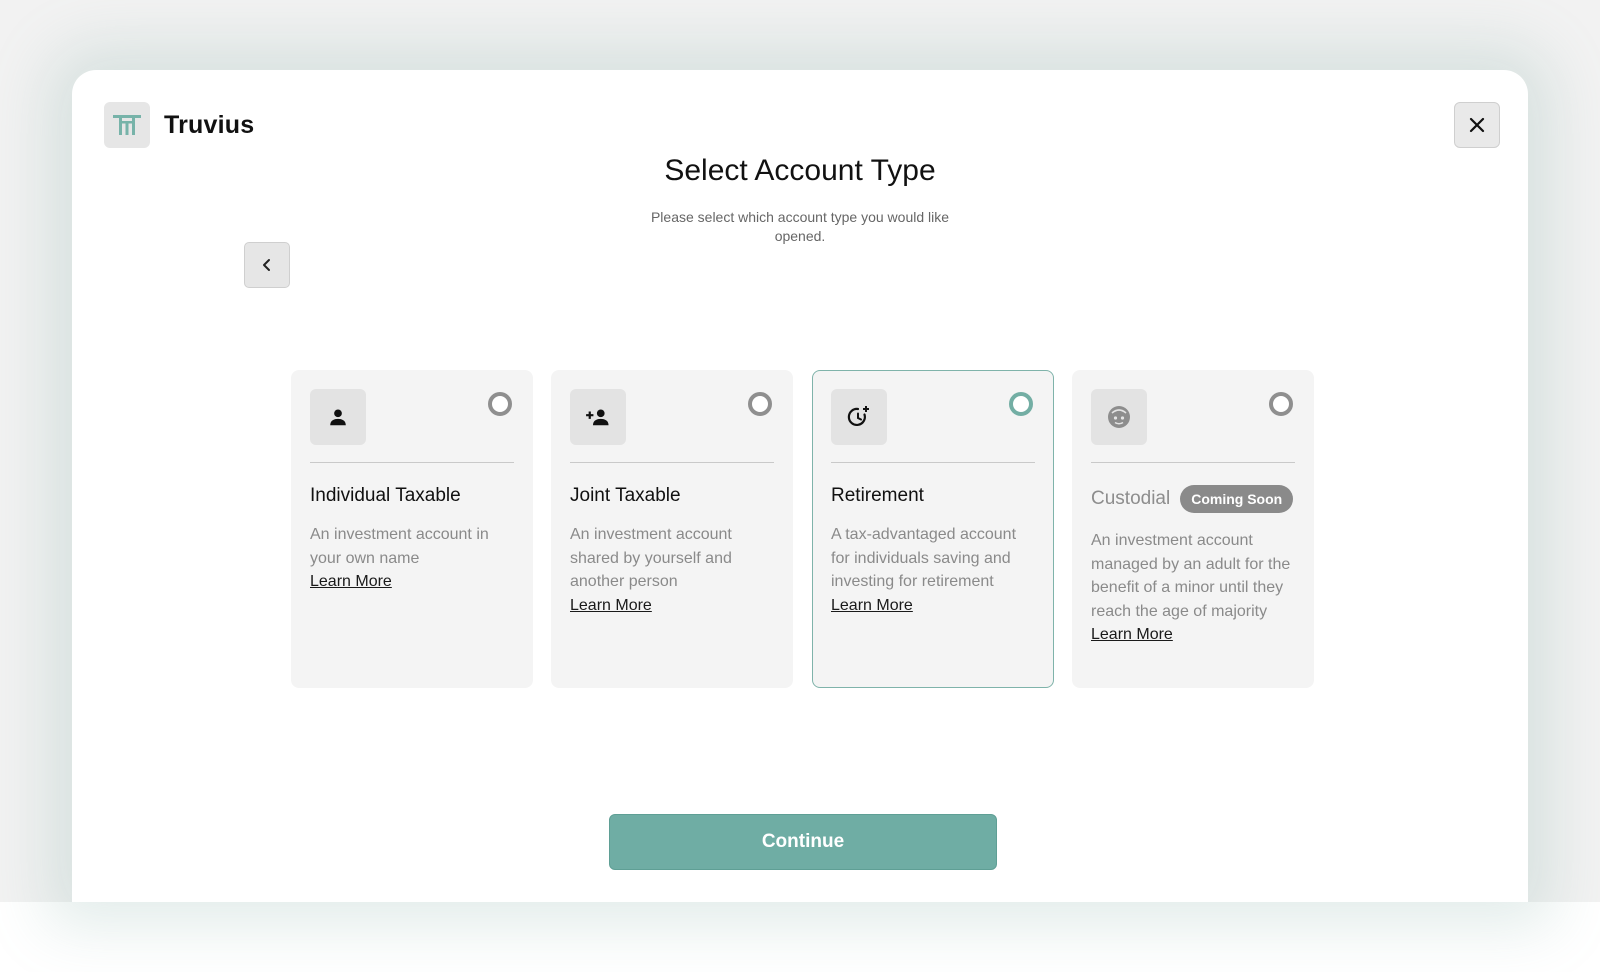  I want to click on page-title: Select Account Type, so click(800, 170).